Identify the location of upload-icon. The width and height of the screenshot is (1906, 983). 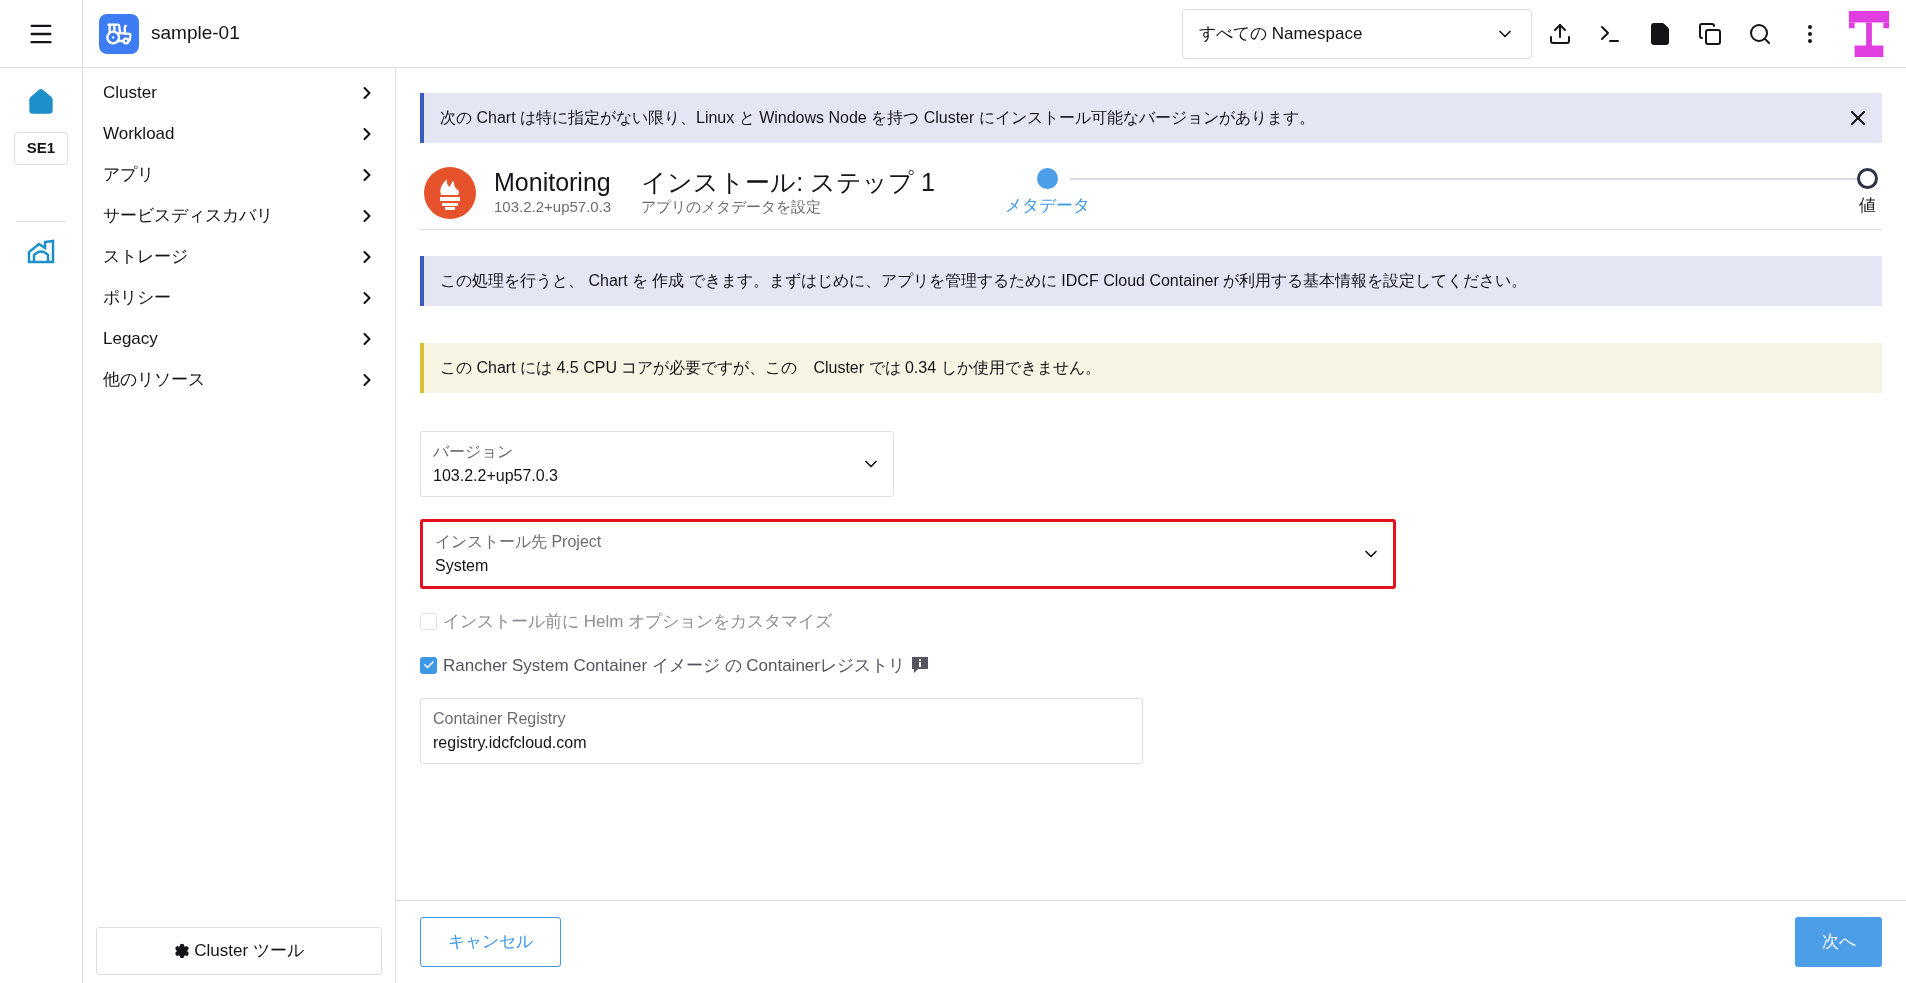
(1560, 33).